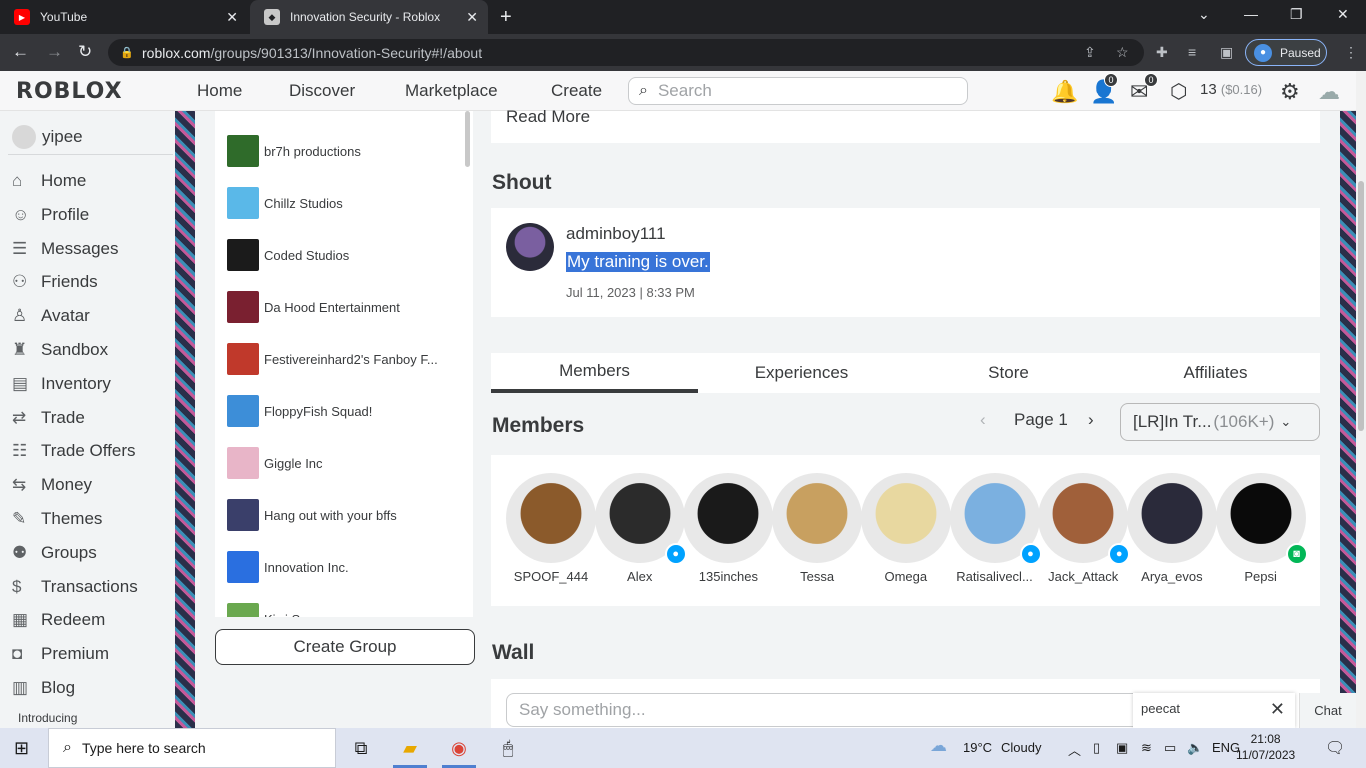 The width and height of the screenshot is (1366, 768). Describe the element at coordinates (48, 418) in the screenshot. I see `sidebar-item-trade: ⇄ Trade` at that location.